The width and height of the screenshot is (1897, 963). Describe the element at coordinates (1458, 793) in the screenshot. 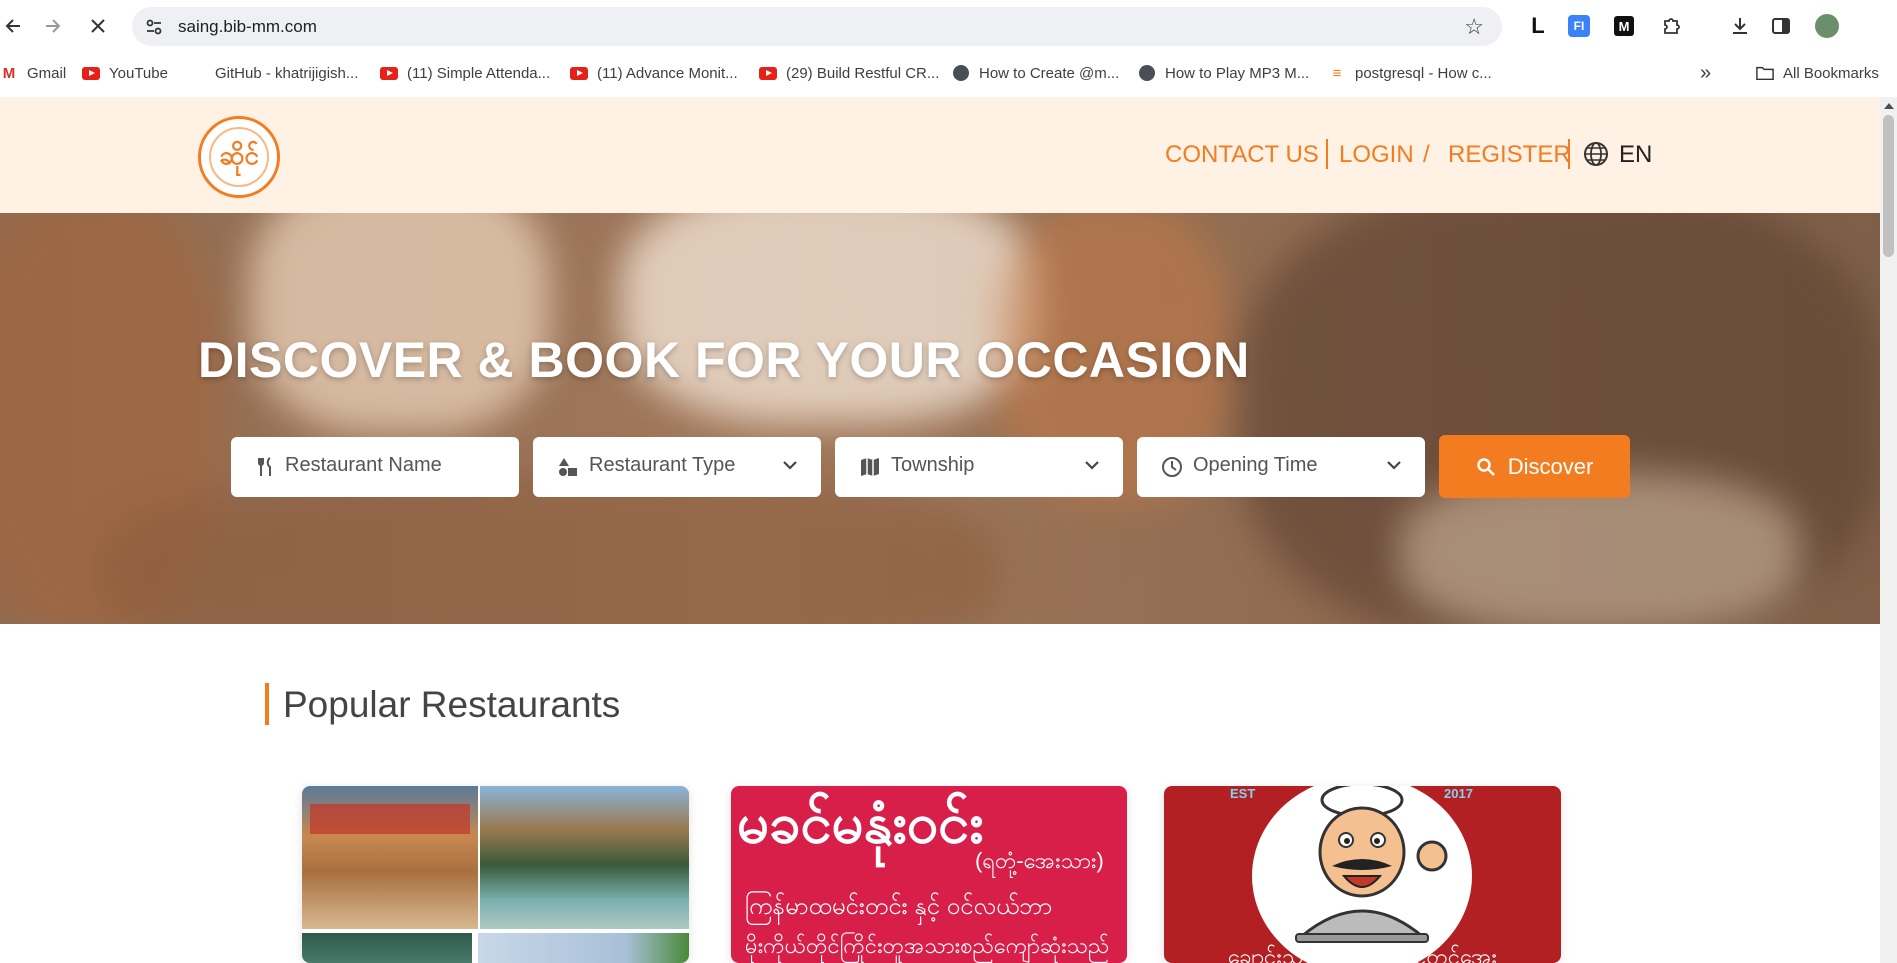

I see `est-year: 2017` at that location.